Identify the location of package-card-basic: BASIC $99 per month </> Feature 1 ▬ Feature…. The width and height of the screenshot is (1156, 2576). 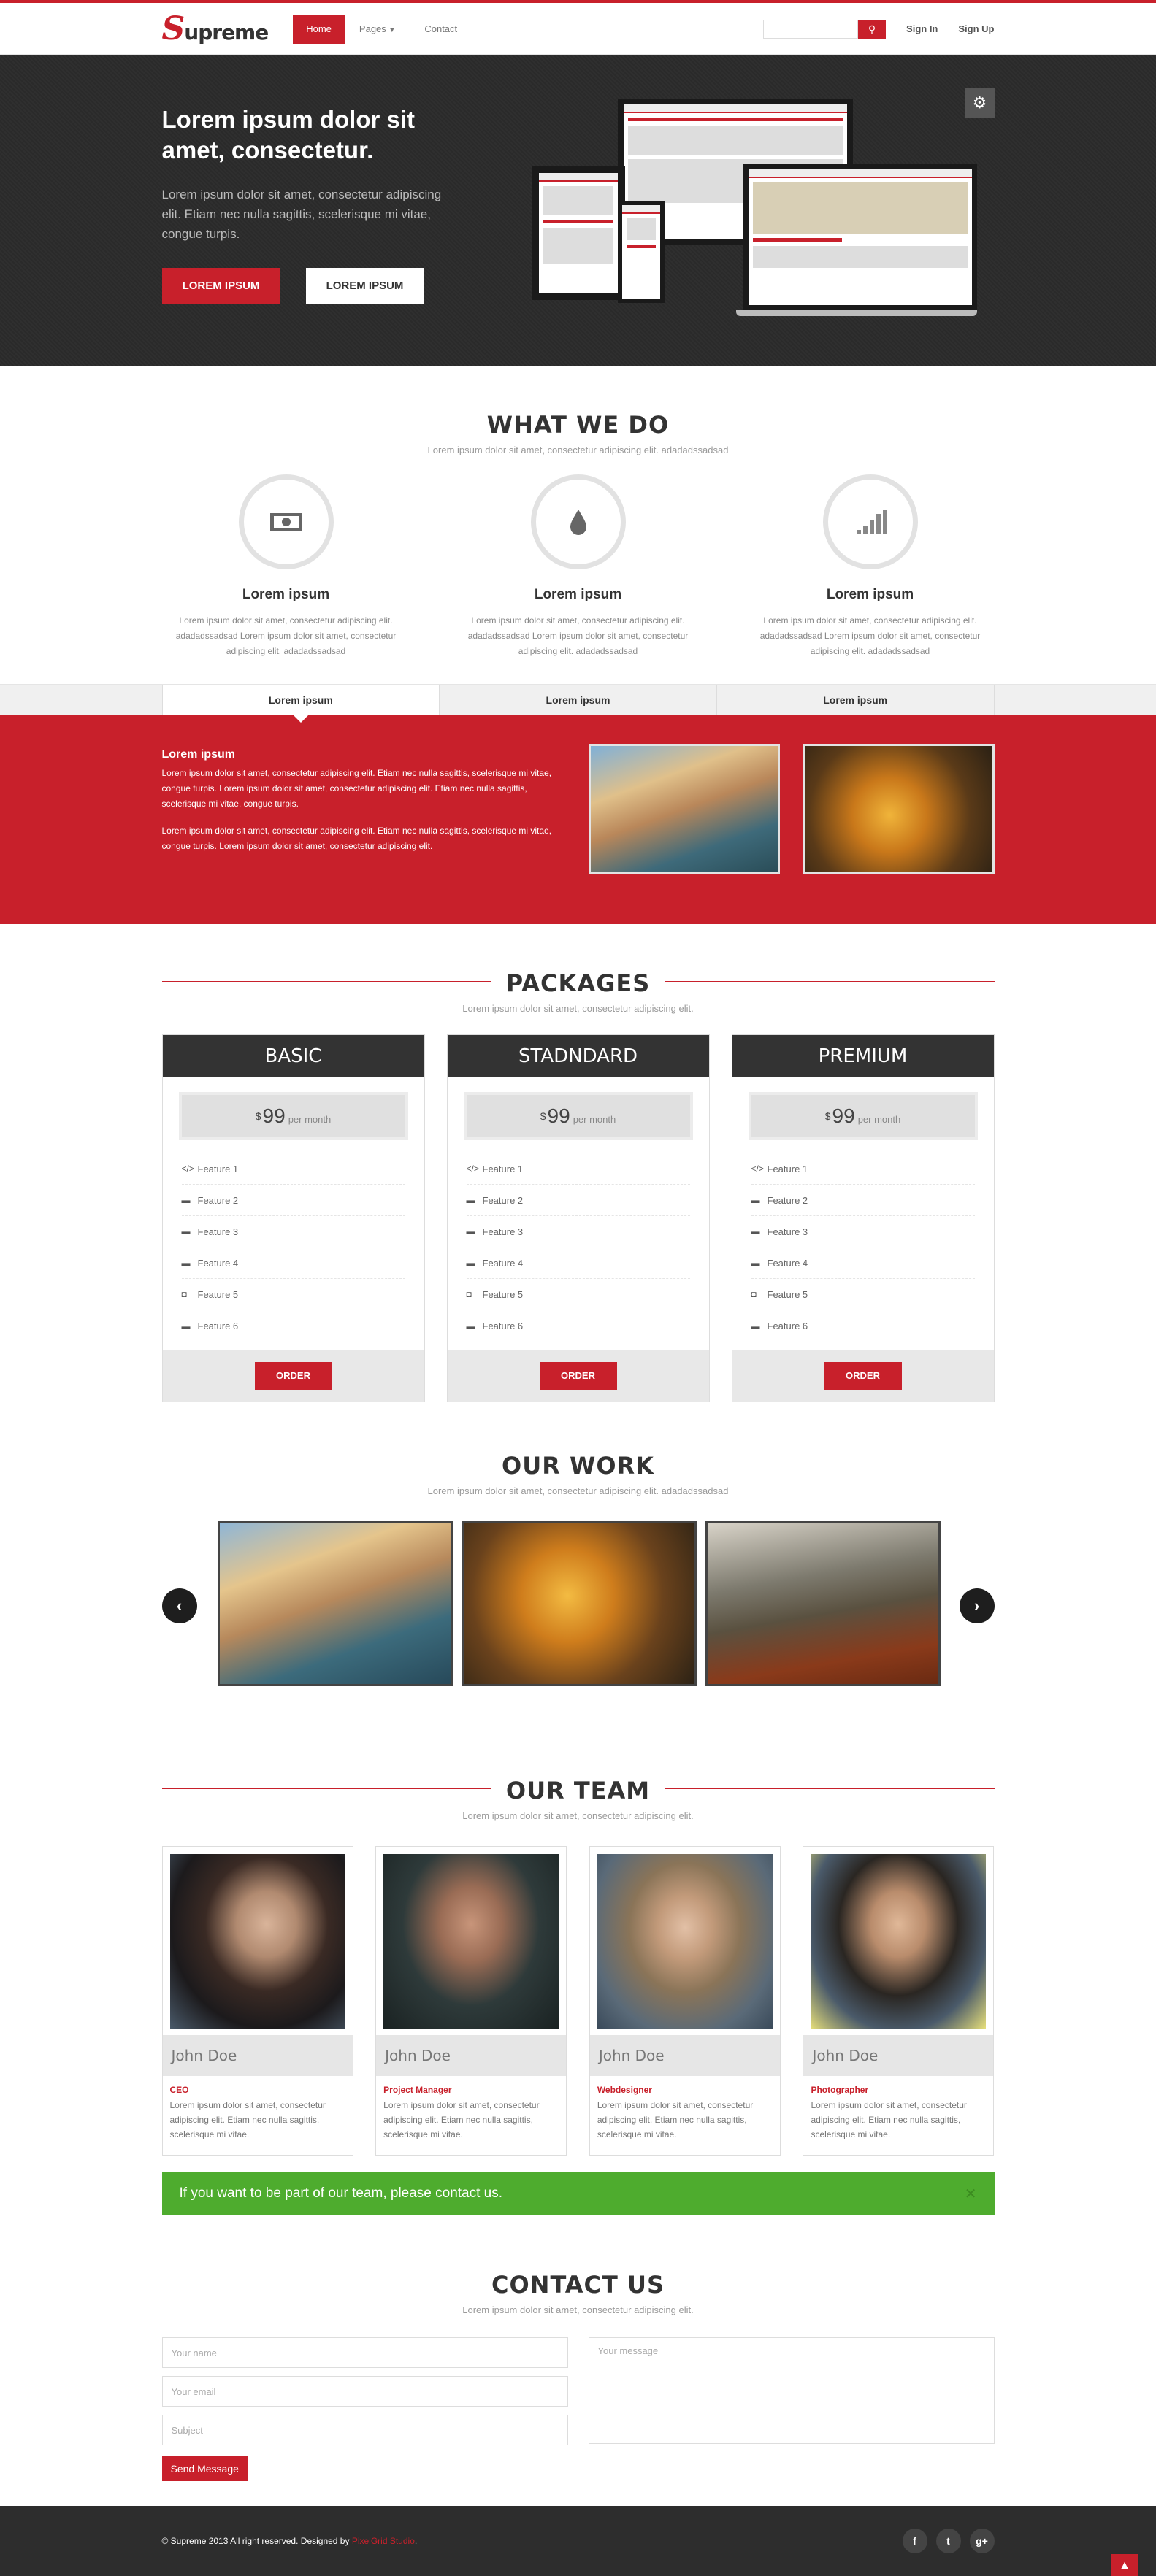
(293, 1218).